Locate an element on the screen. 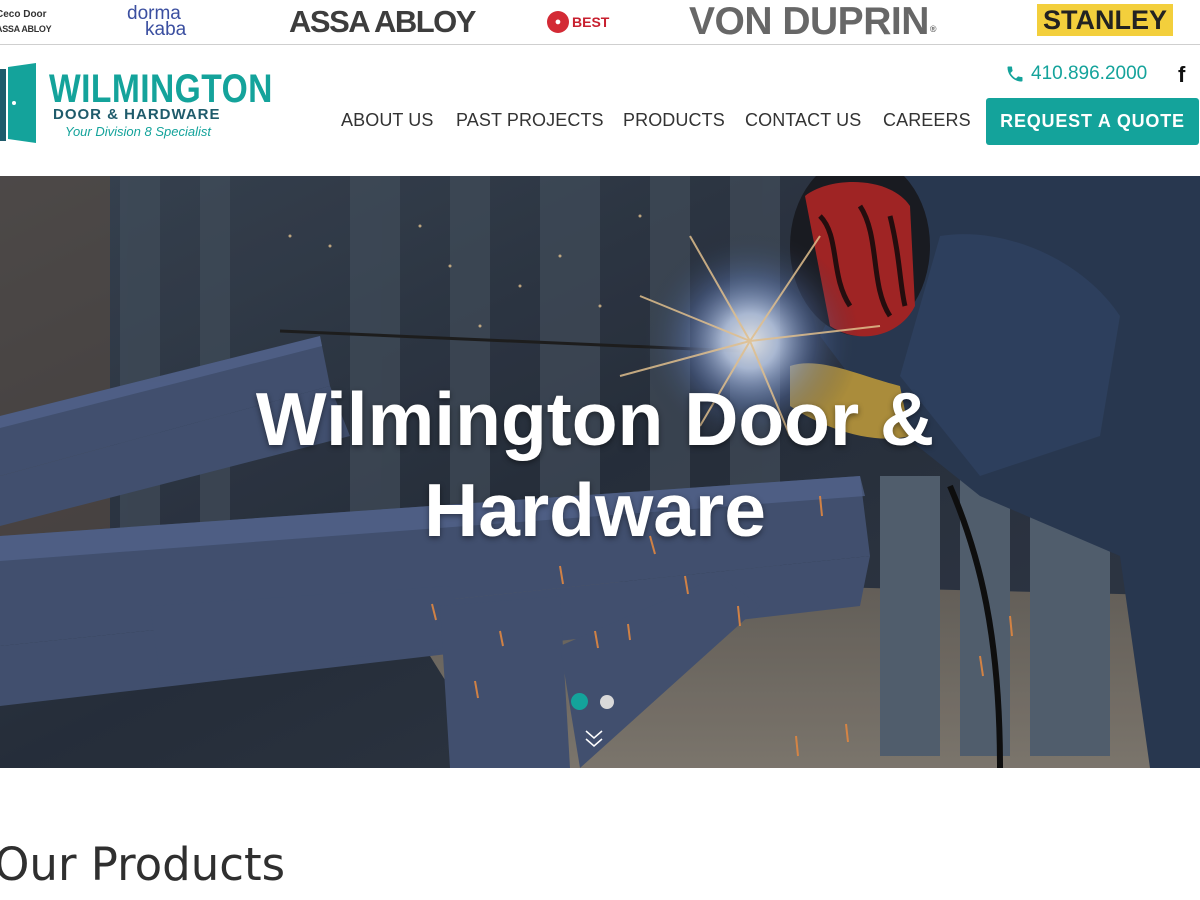 This screenshot has height=900, width=1200. hero-title-line-1: Wilmington Door & is located at coordinates (595, 419).